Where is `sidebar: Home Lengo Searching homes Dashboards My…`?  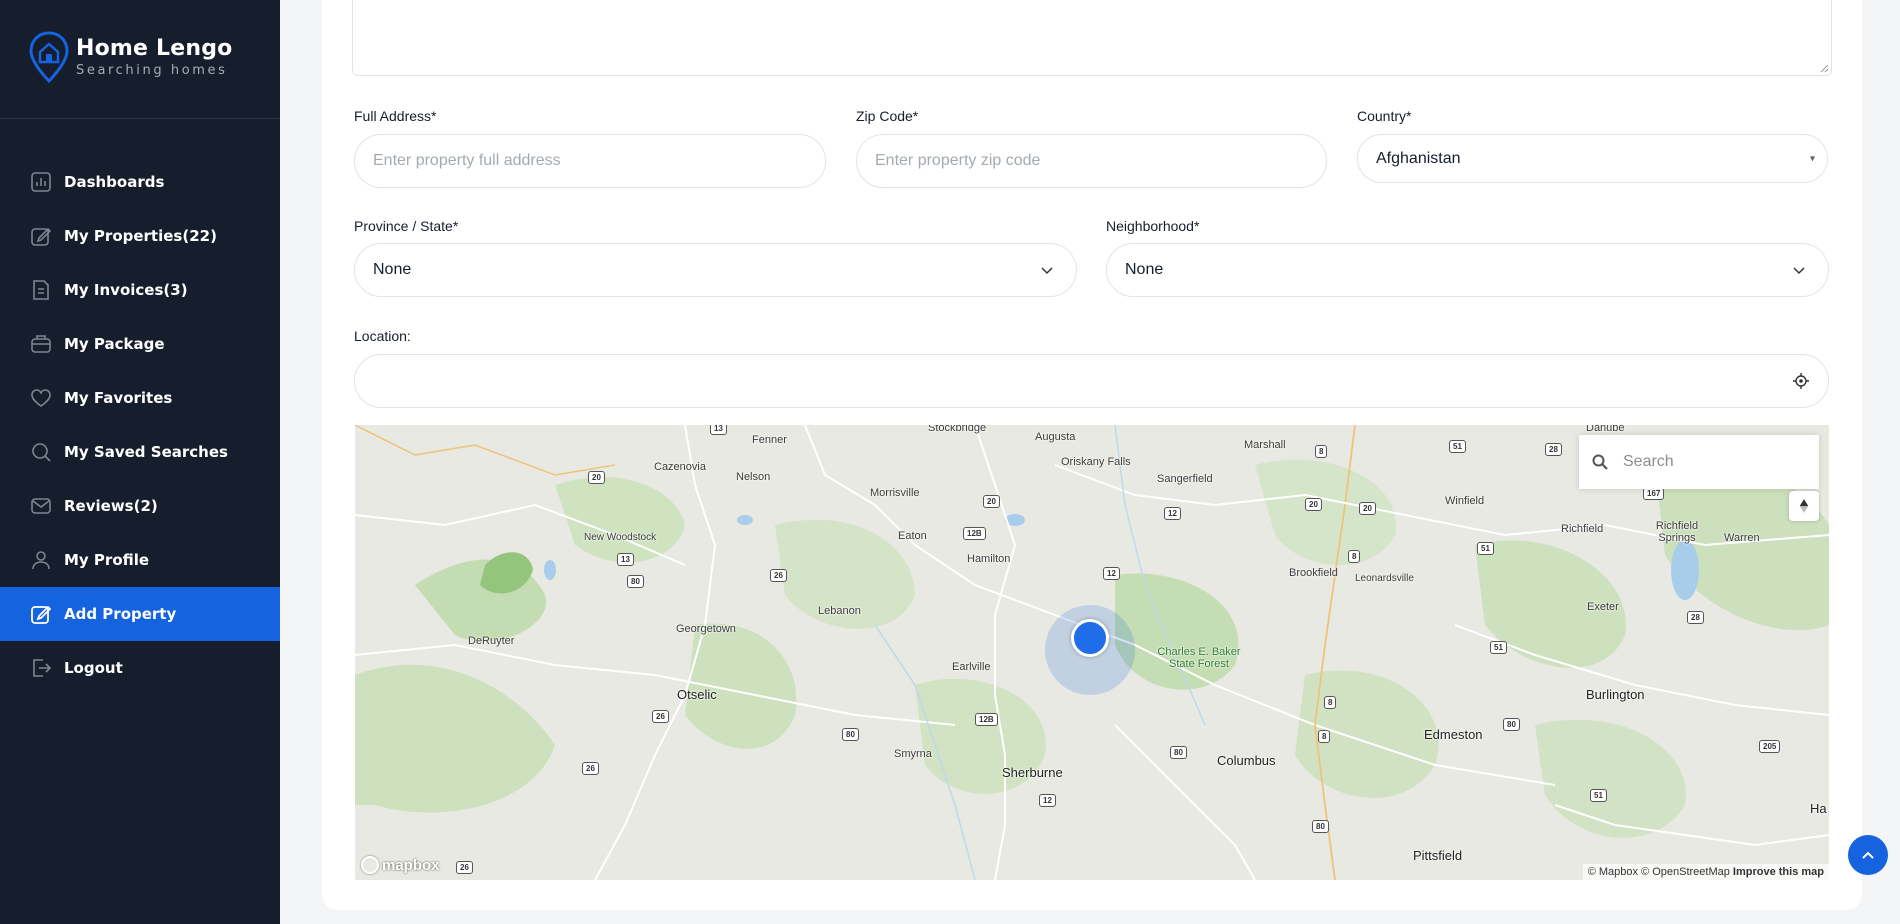
sidebar: Home Lengo Searching homes Dashboards My… is located at coordinates (140, 462).